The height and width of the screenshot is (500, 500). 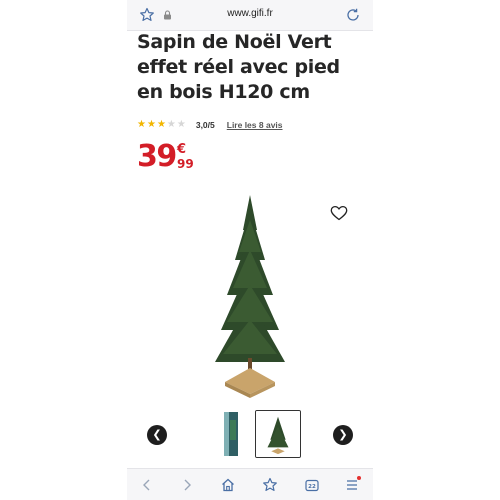 I want to click on reviews-link: Lire les 8 avis, so click(x=255, y=125).